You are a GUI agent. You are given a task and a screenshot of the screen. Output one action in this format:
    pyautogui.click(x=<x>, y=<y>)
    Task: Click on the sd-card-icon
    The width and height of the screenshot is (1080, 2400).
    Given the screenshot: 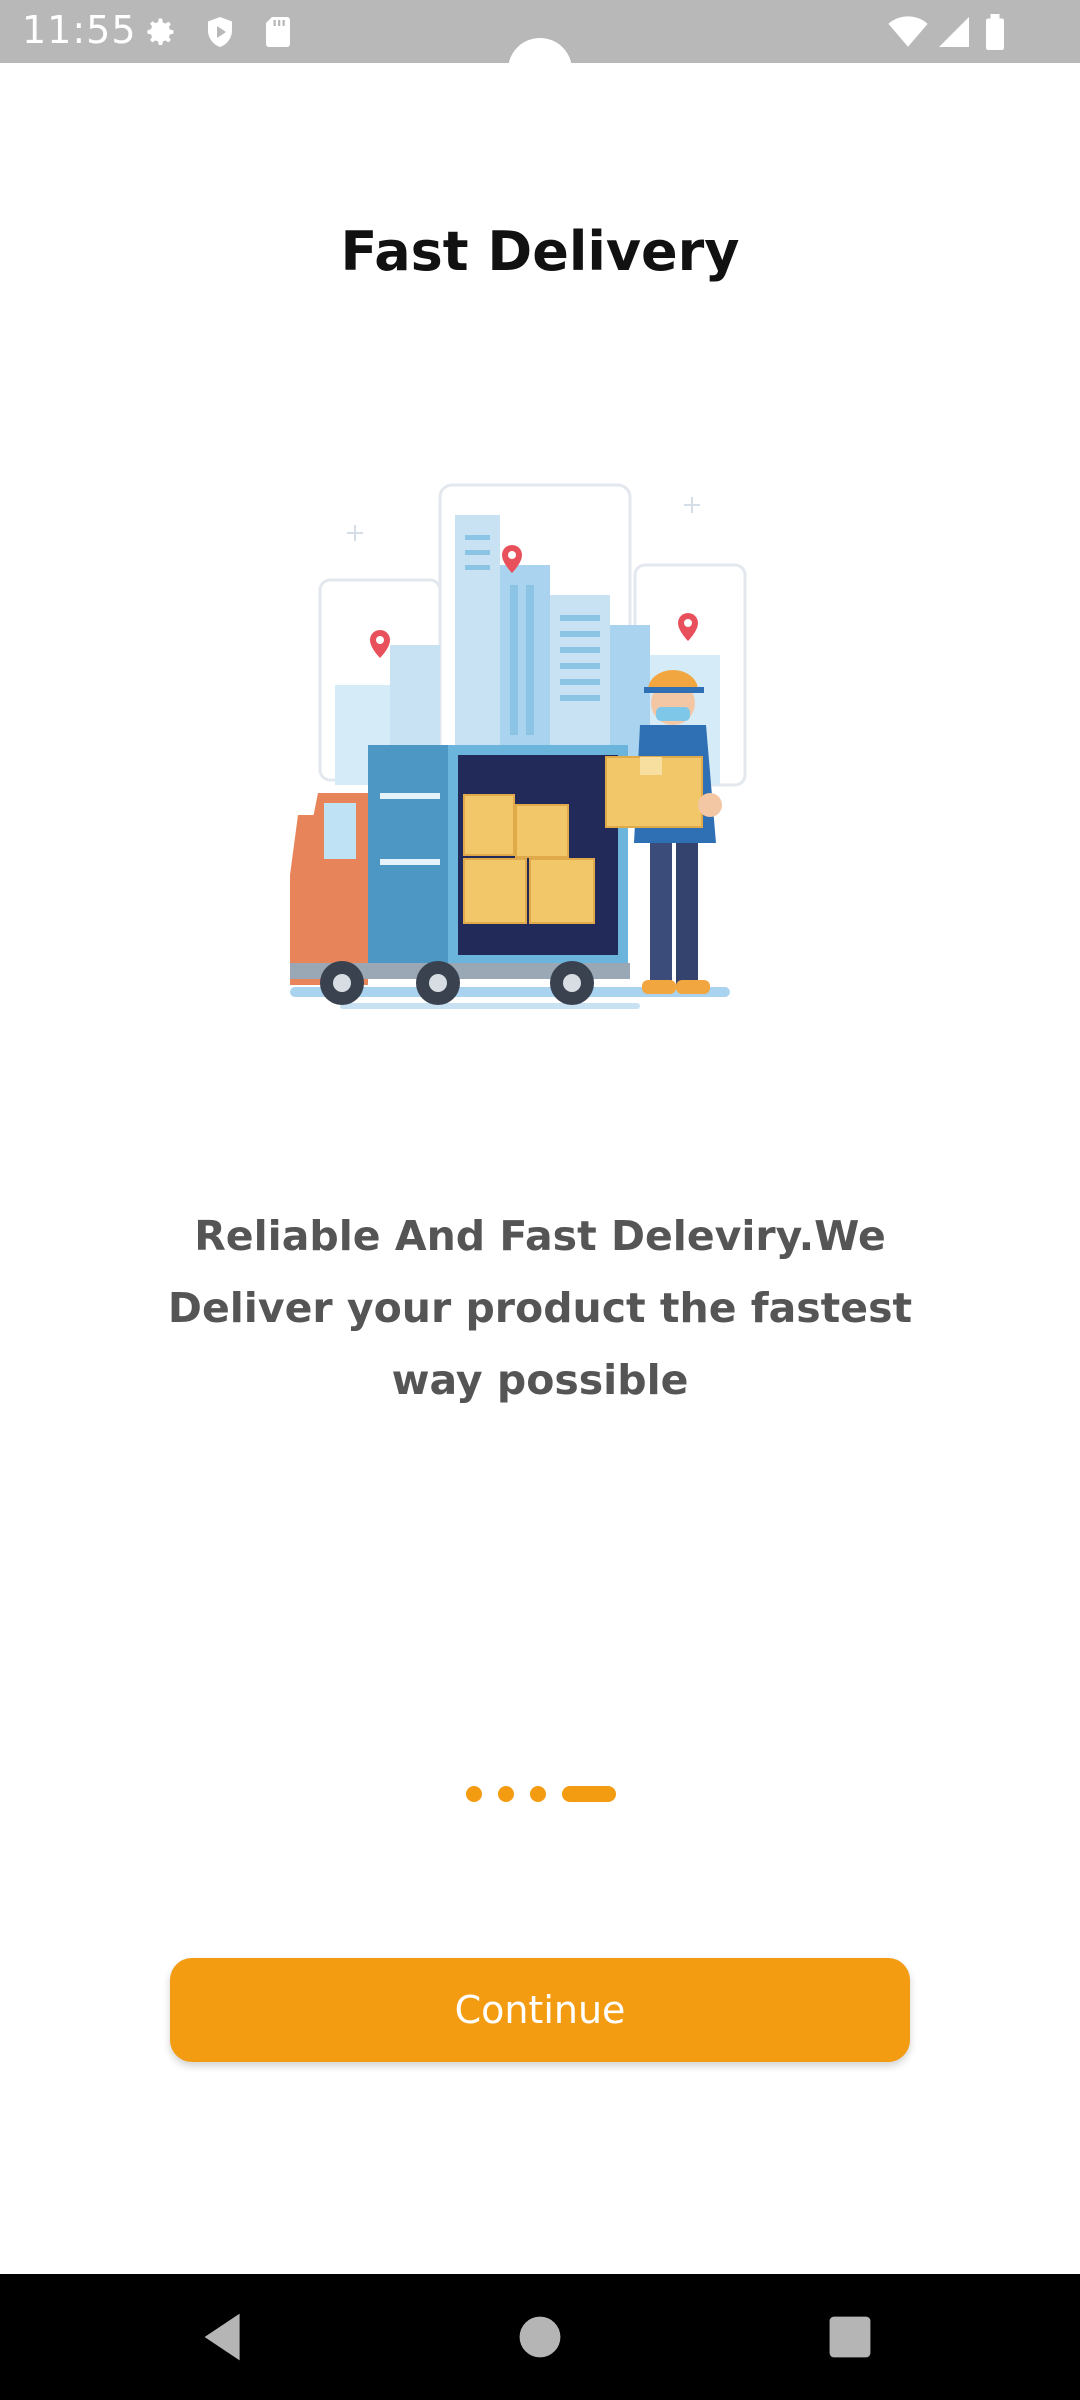 What is the action you would take?
    pyautogui.click(x=278, y=32)
    